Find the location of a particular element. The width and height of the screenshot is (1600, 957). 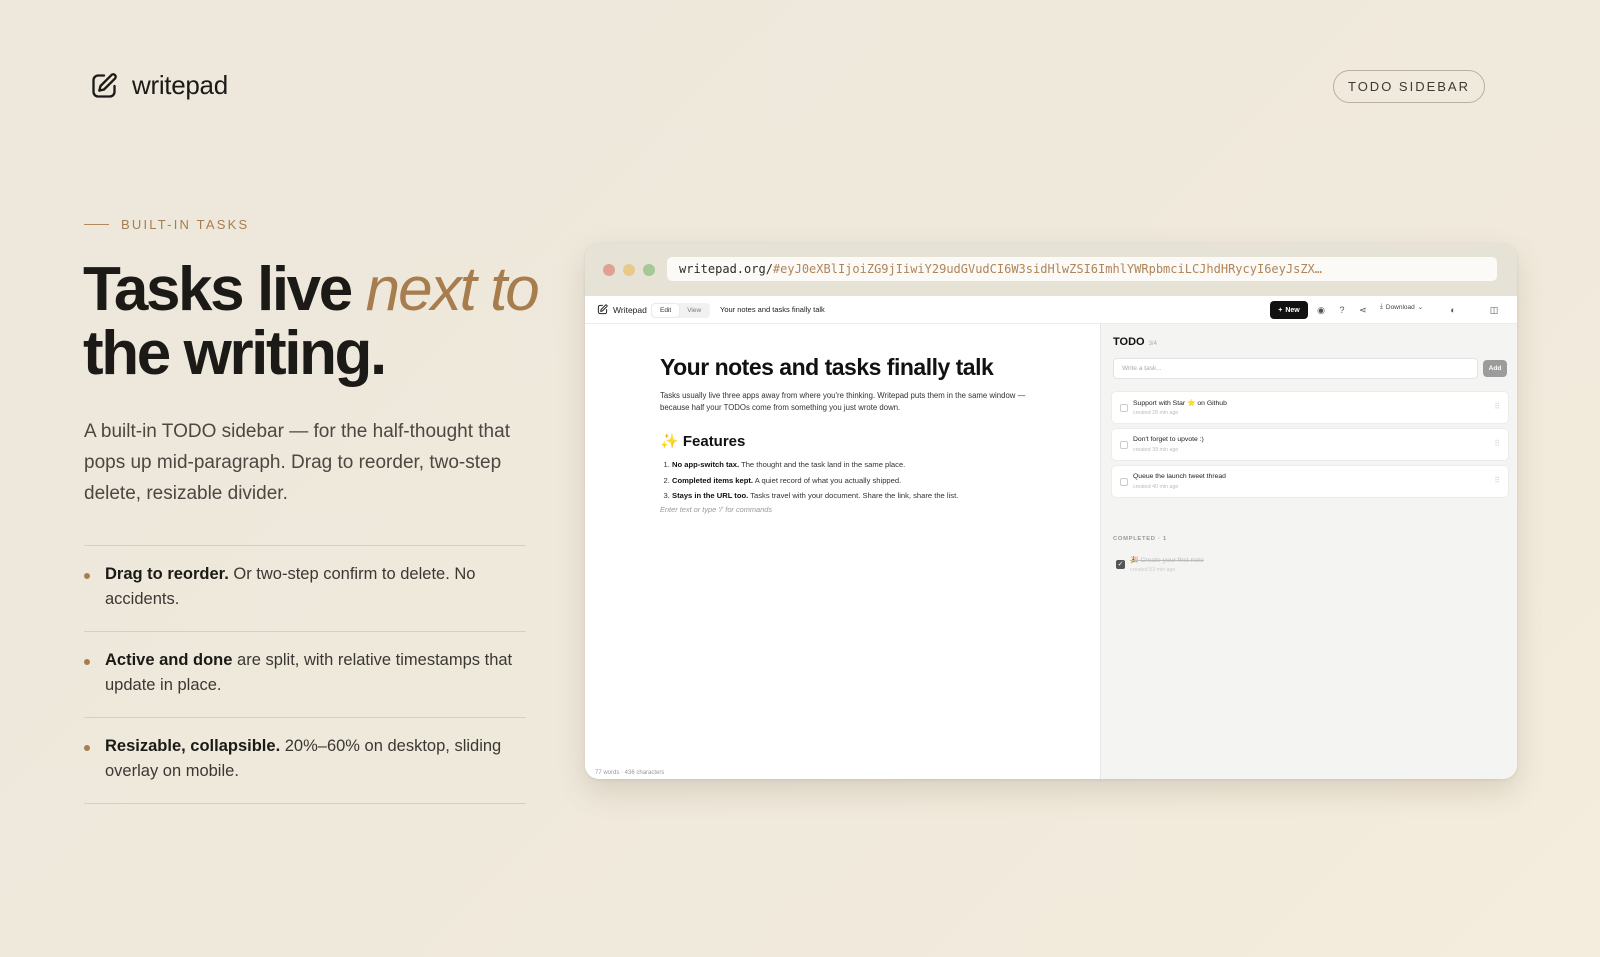

new-label: New is located at coordinates (1292, 310).